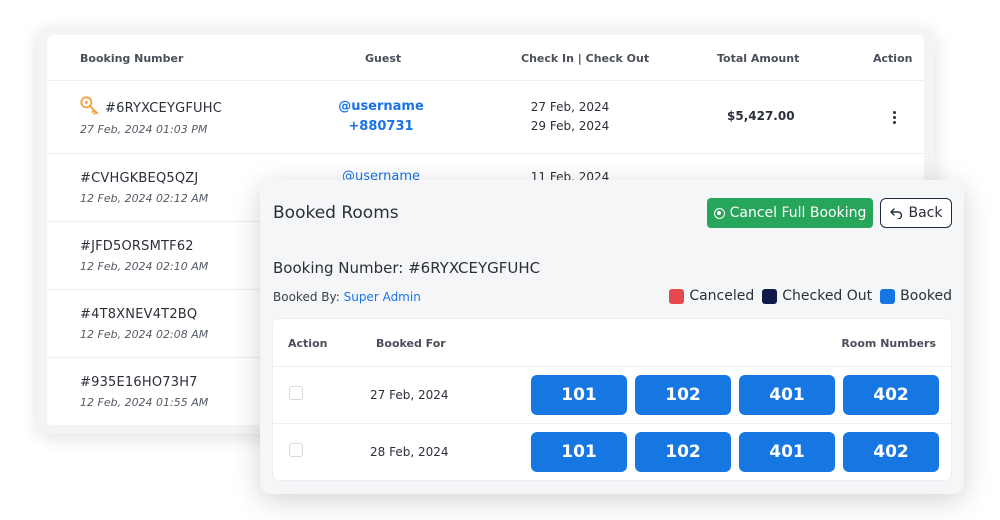  I want to click on check-in-date: 27 Feb, 2024, so click(570, 107).